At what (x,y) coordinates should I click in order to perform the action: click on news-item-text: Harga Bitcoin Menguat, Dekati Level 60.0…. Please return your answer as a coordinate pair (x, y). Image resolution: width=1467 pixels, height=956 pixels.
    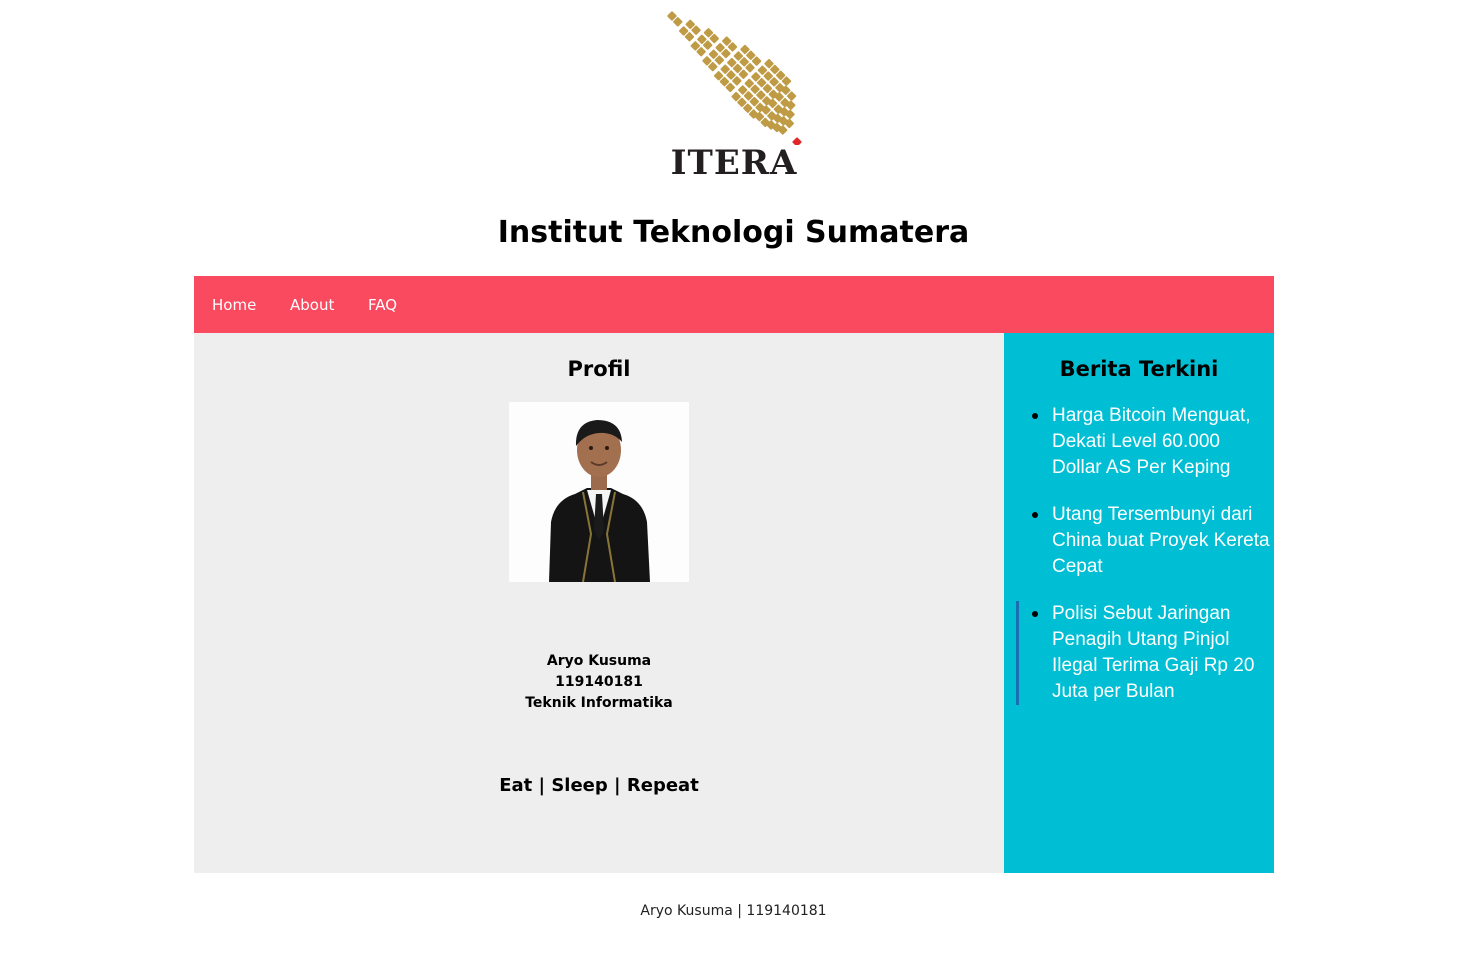
    Looking at the image, I should click on (1151, 441).